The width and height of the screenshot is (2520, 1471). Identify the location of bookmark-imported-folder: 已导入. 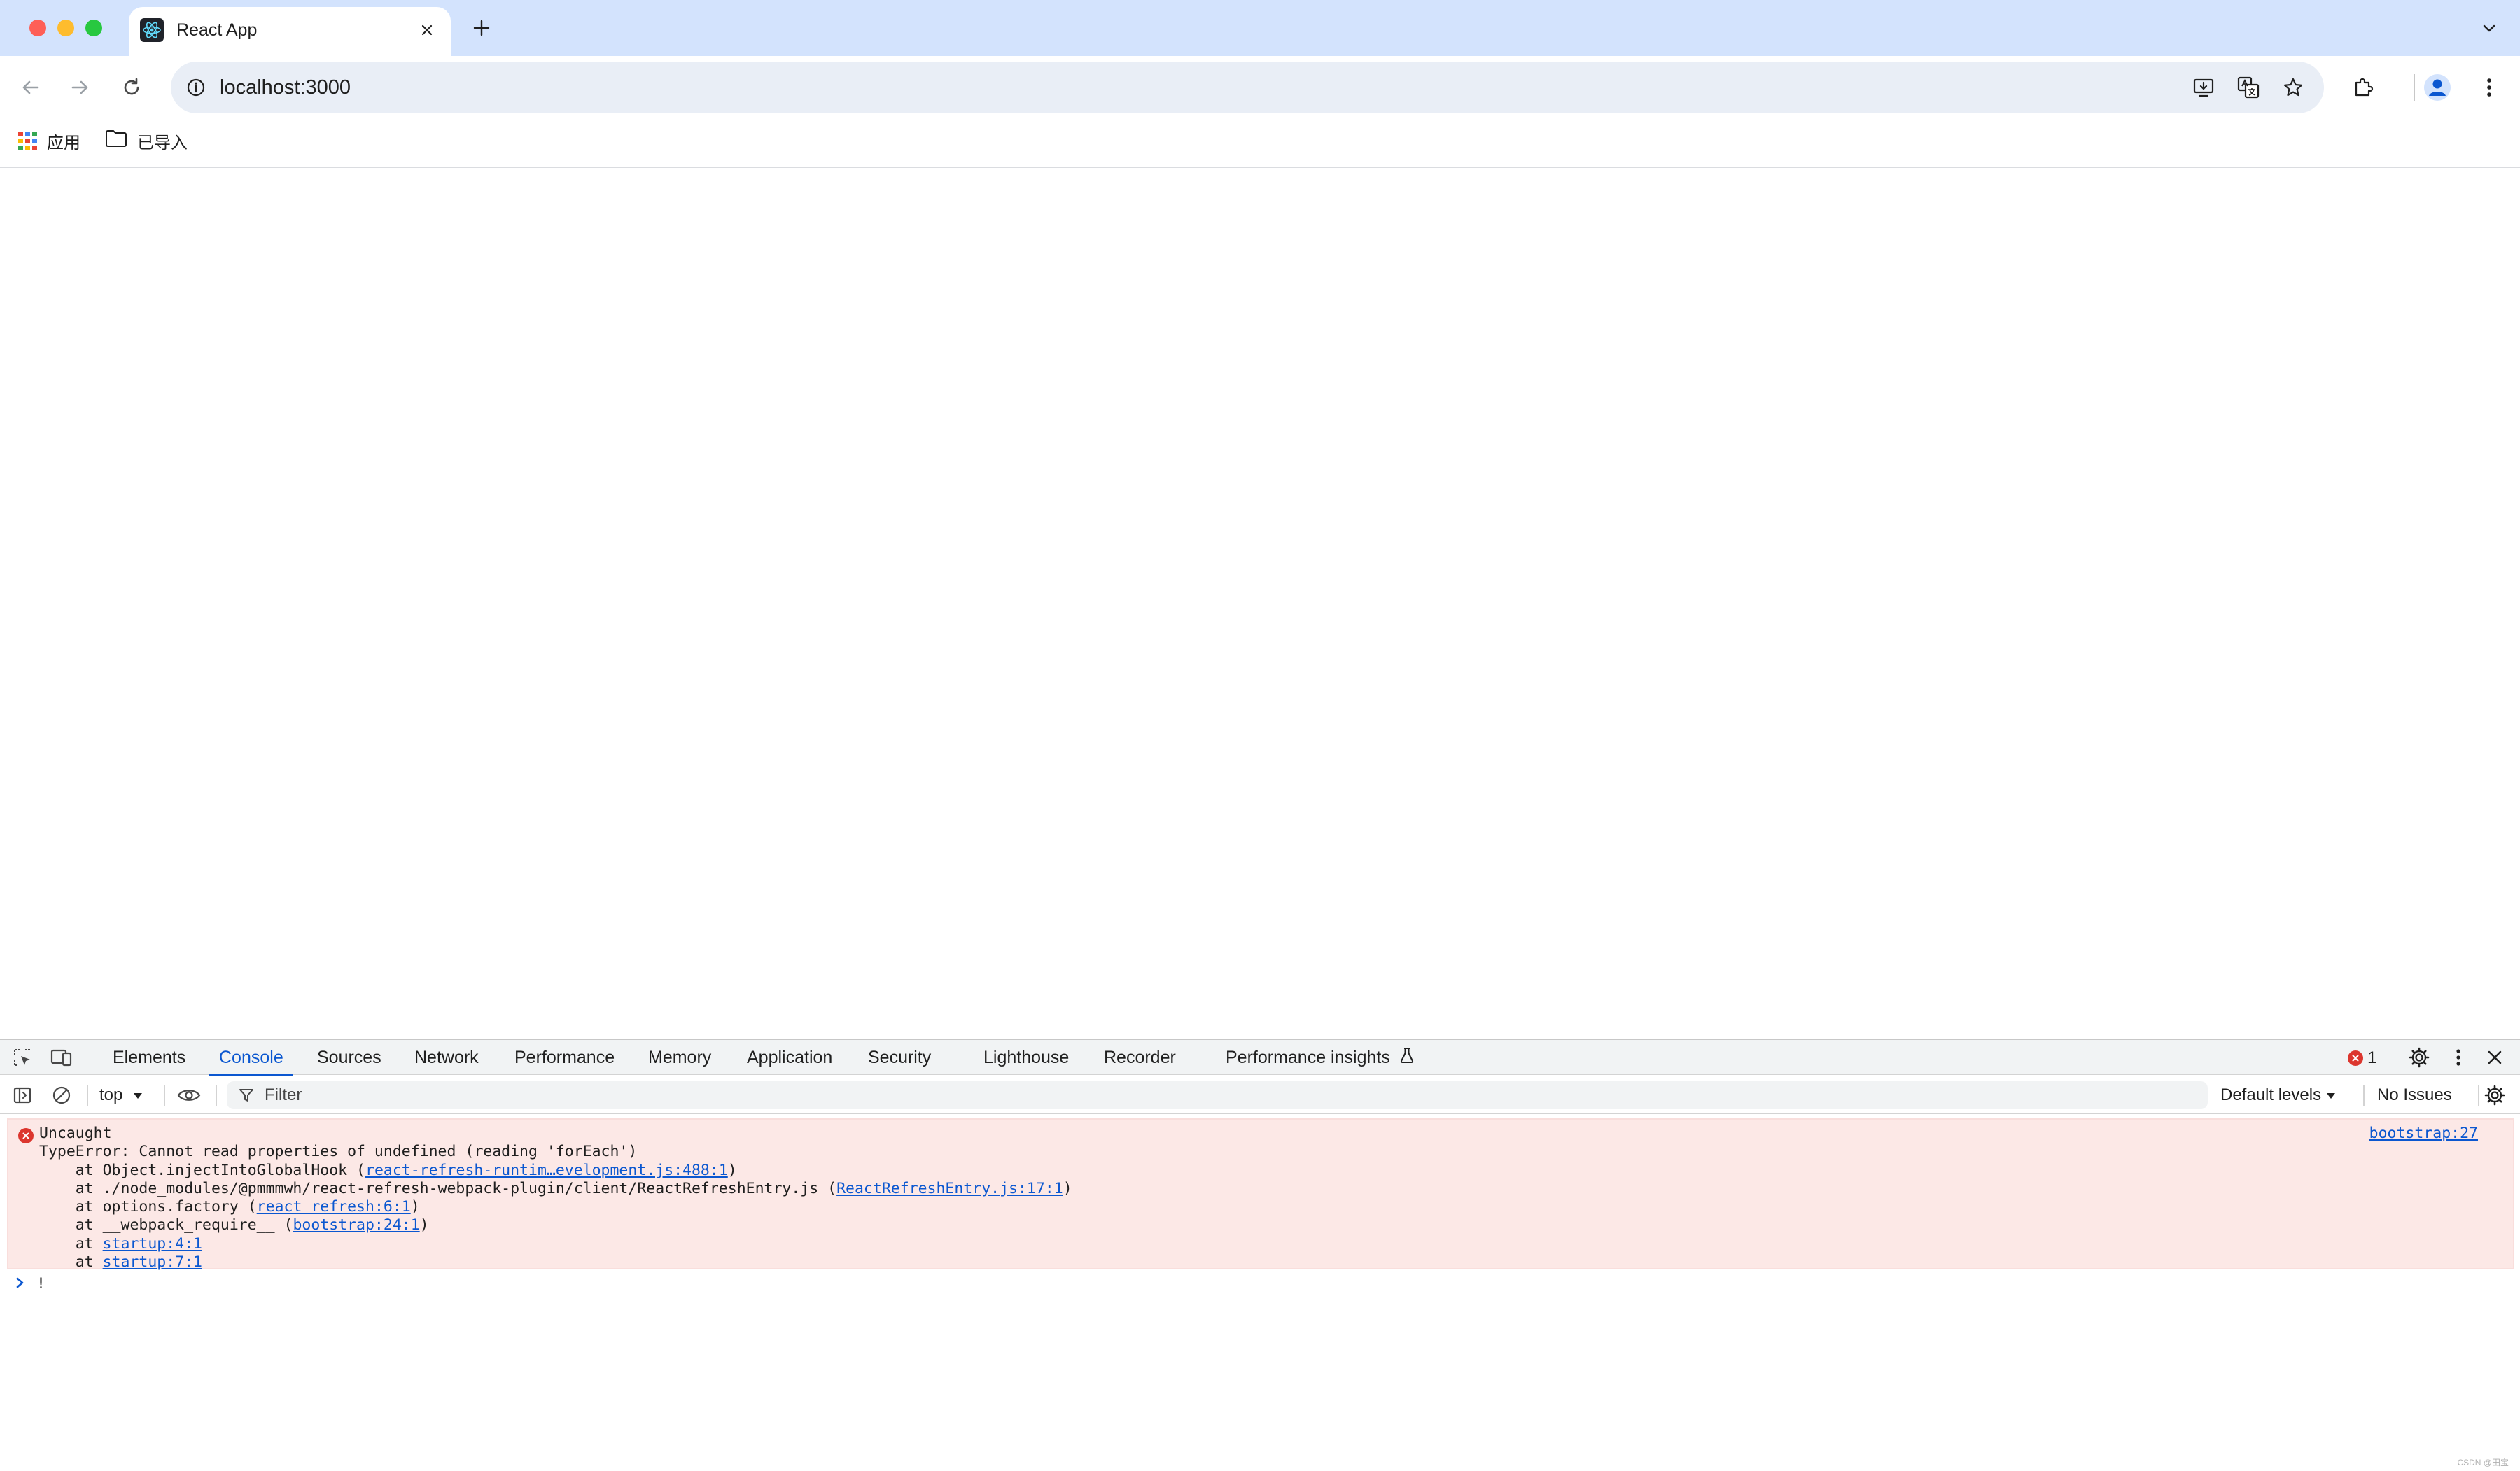
(146, 140).